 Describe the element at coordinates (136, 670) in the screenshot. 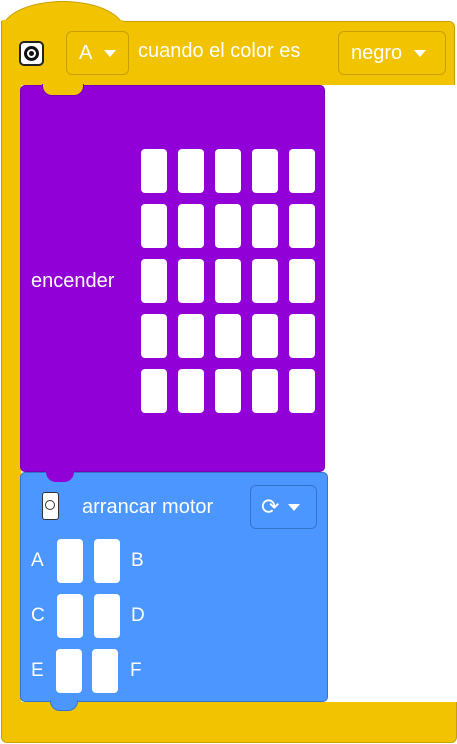

I see `port-label-f: F` at that location.